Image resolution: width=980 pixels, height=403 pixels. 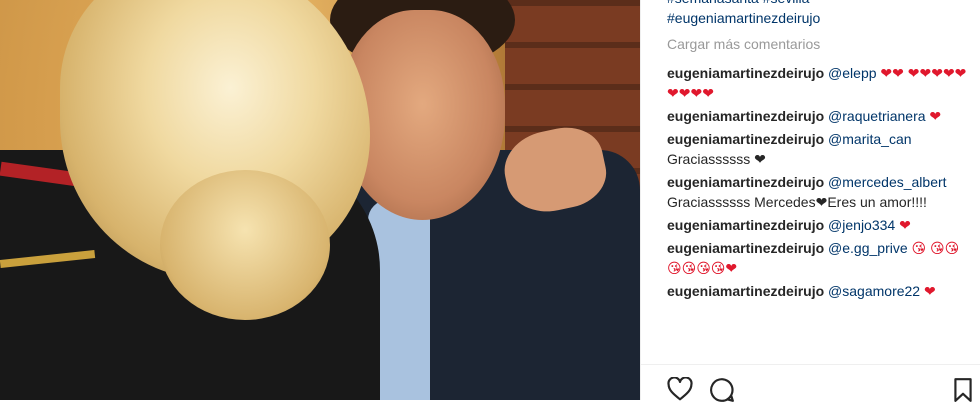 I want to click on comment-mention: @marita_can, so click(x=869, y=139).